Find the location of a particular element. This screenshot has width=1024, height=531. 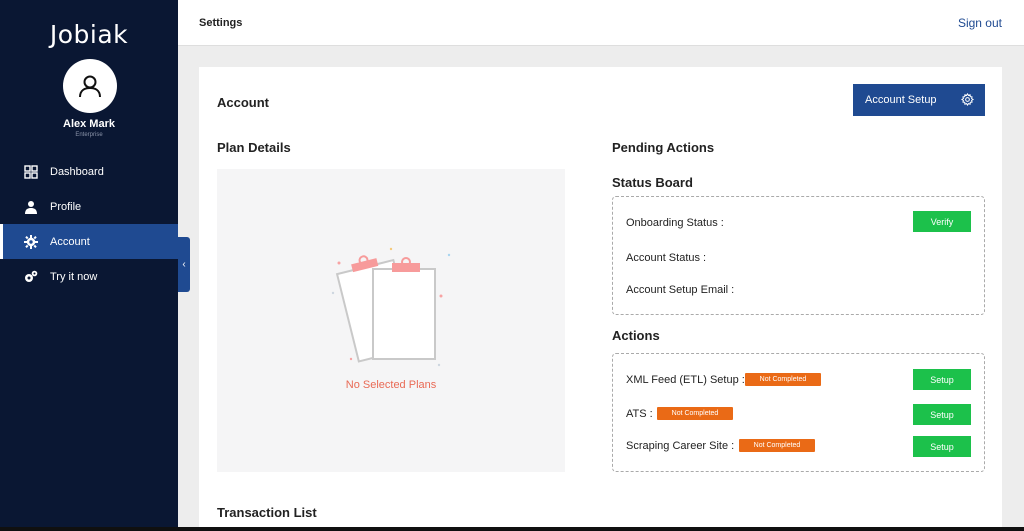

sidebar-item-label: Dashboard is located at coordinates (77, 171).